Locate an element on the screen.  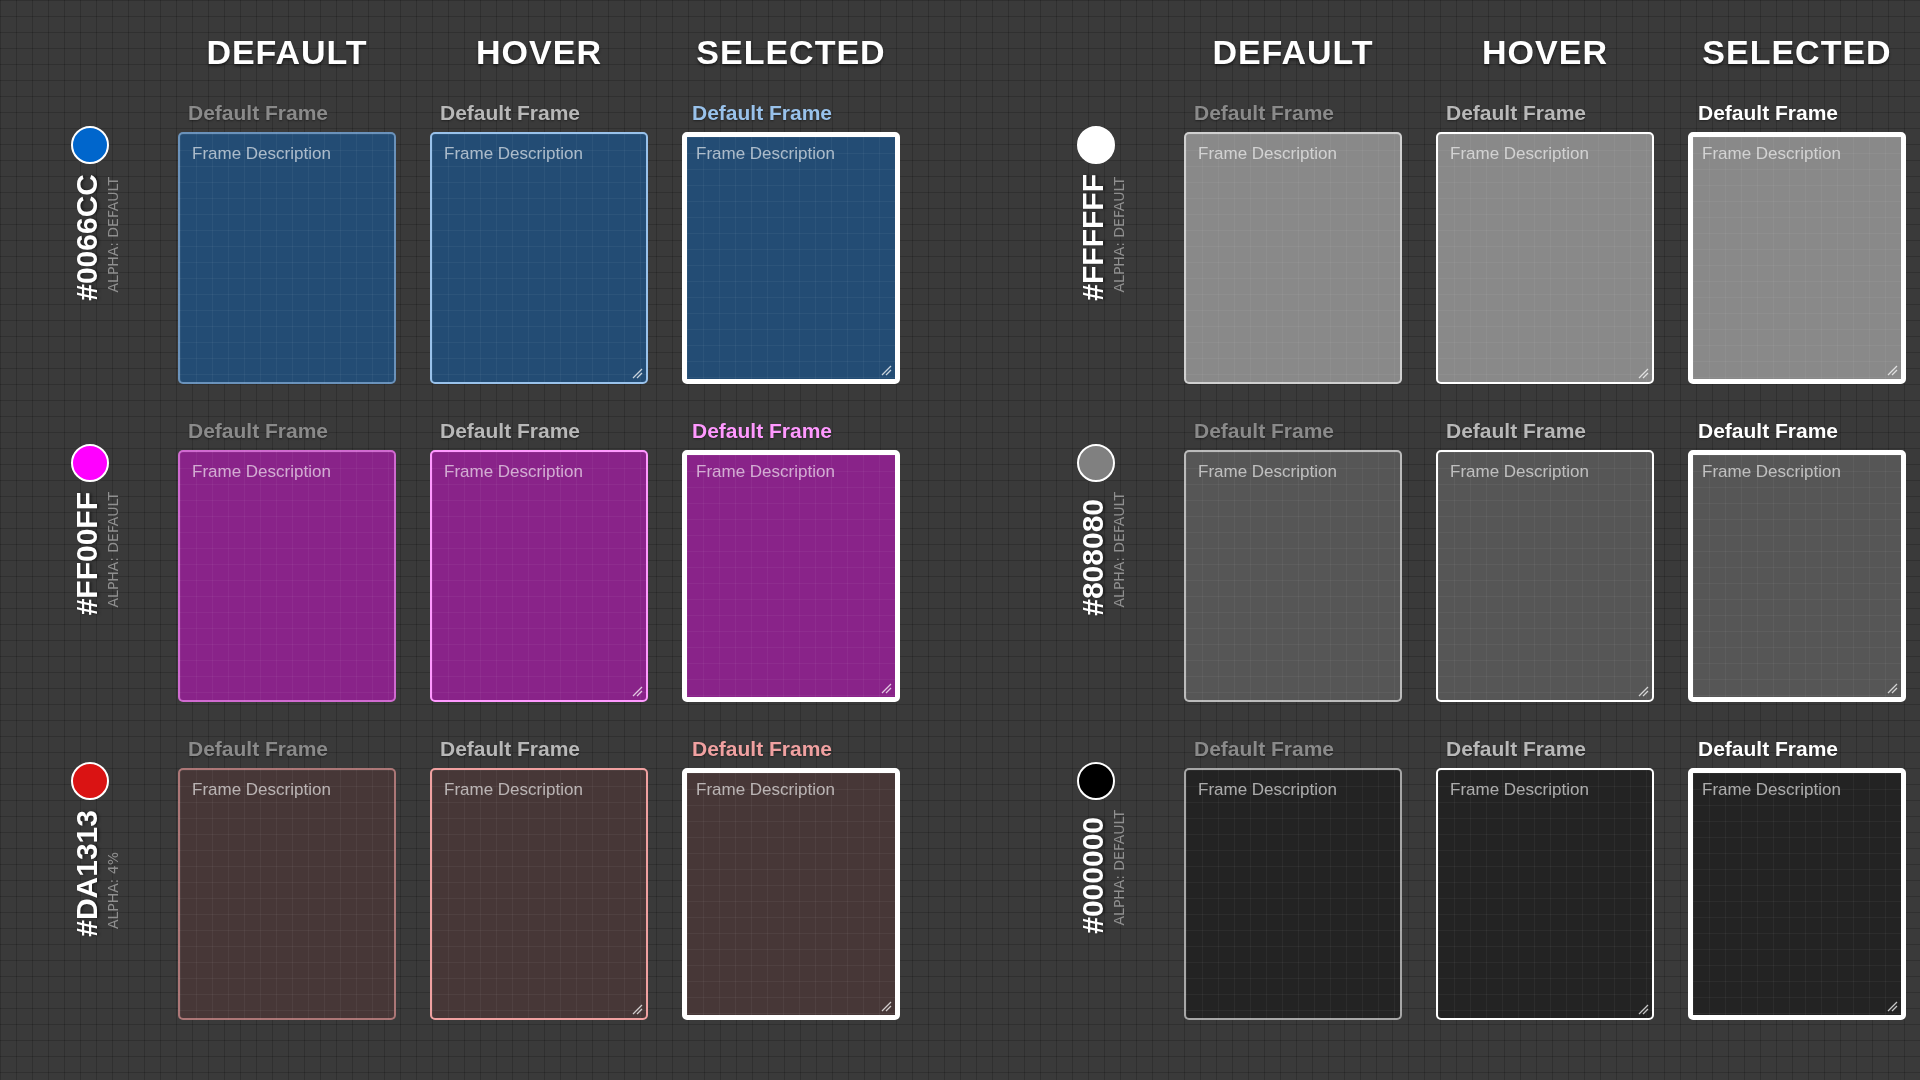
alpha-label: ALPHA: 4% is located at coordinates (113, 890).